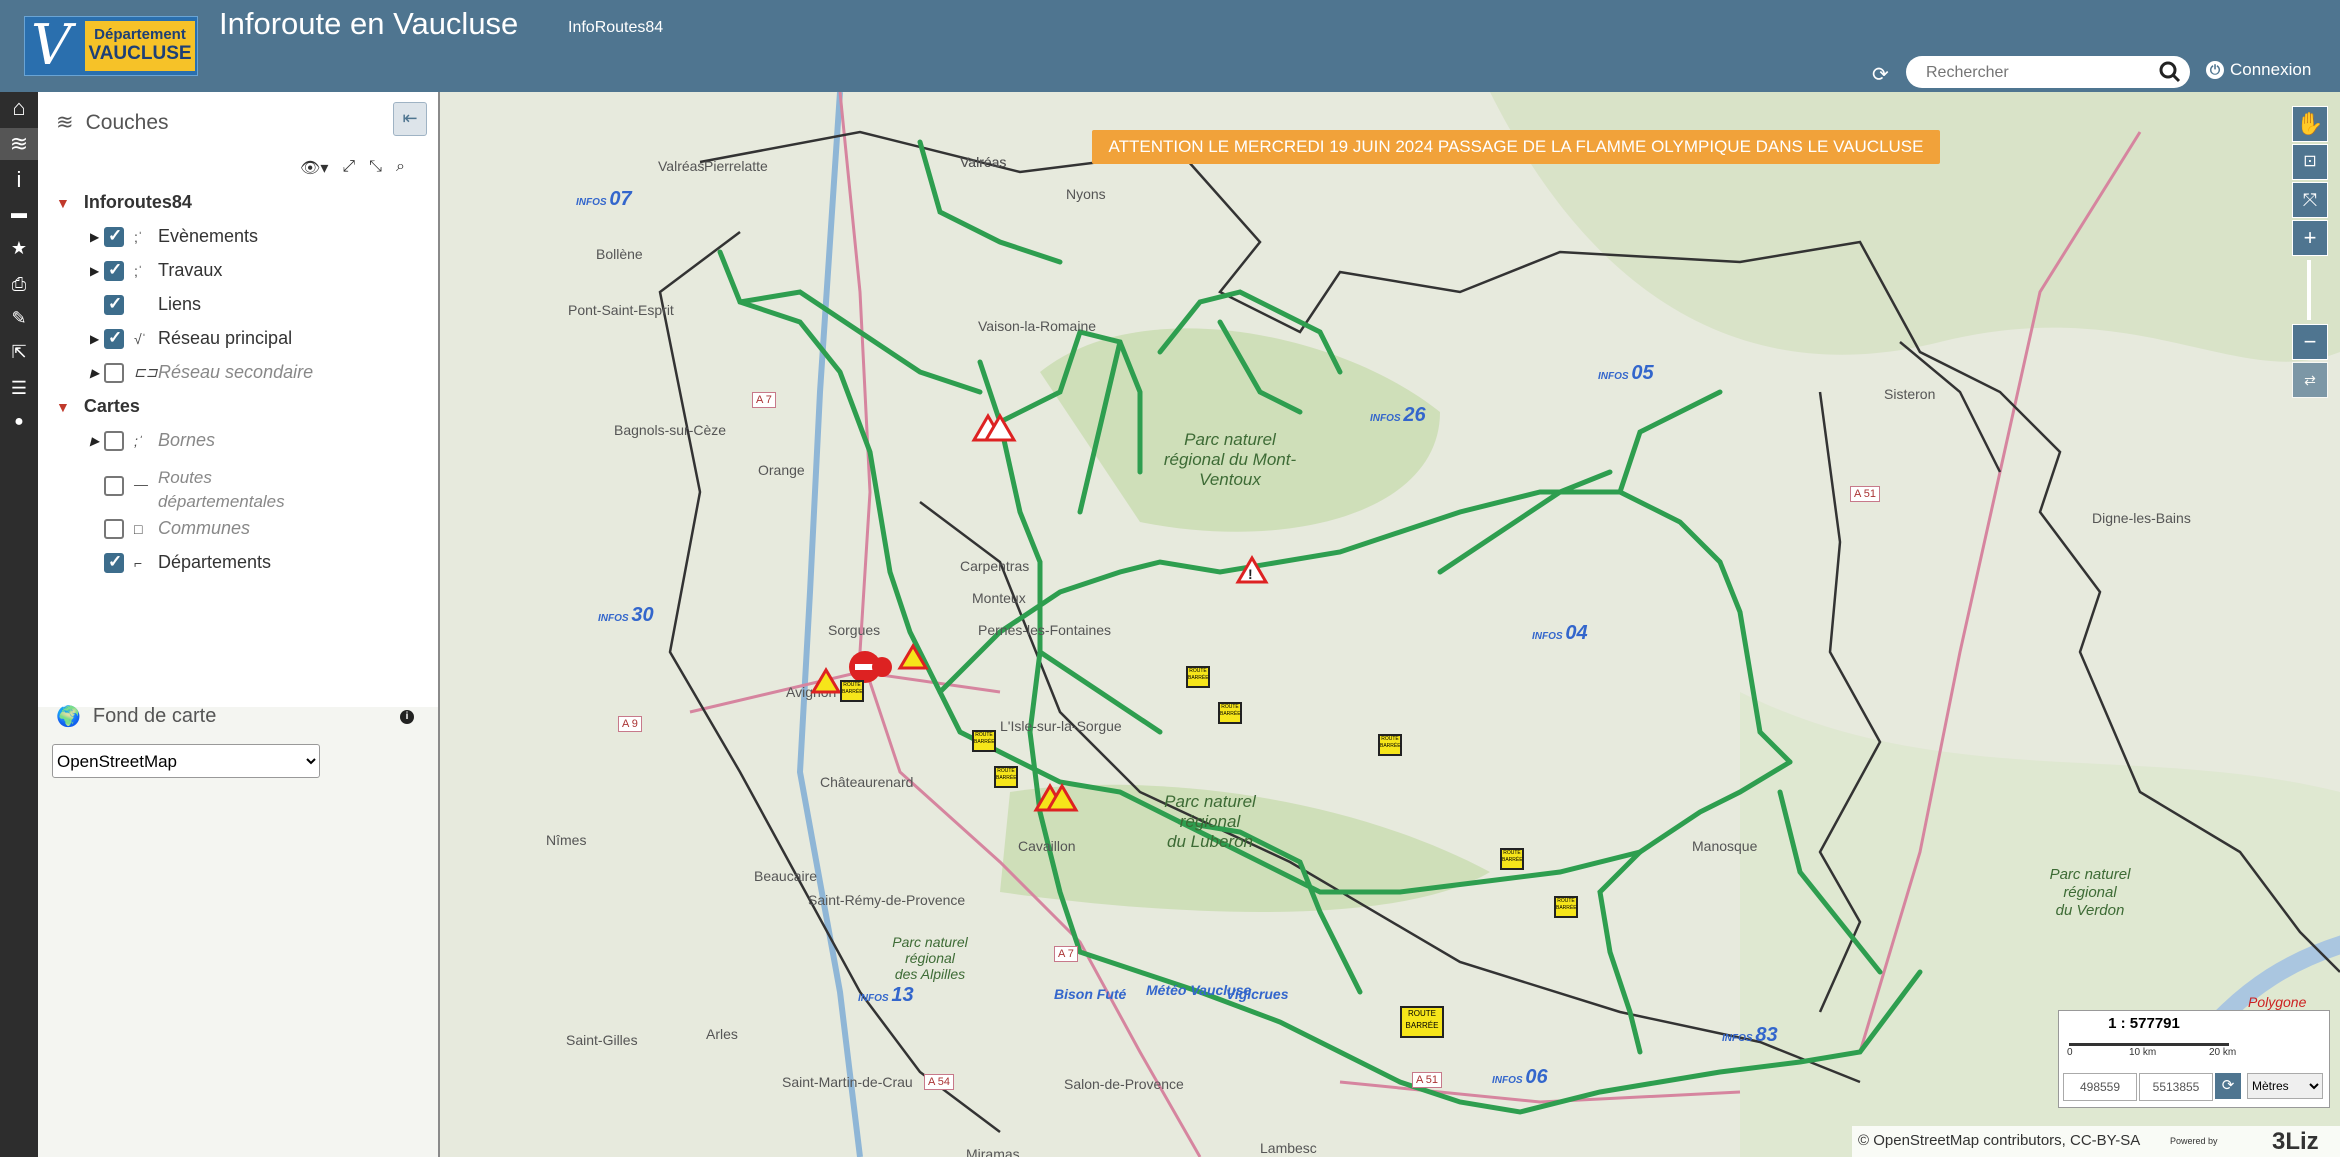 The image size is (2340, 1157). What do you see at coordinates (886, 995) in the screenshot?
I see `infos-routes-label: INFOS 13` at bounding box center [886, 995].